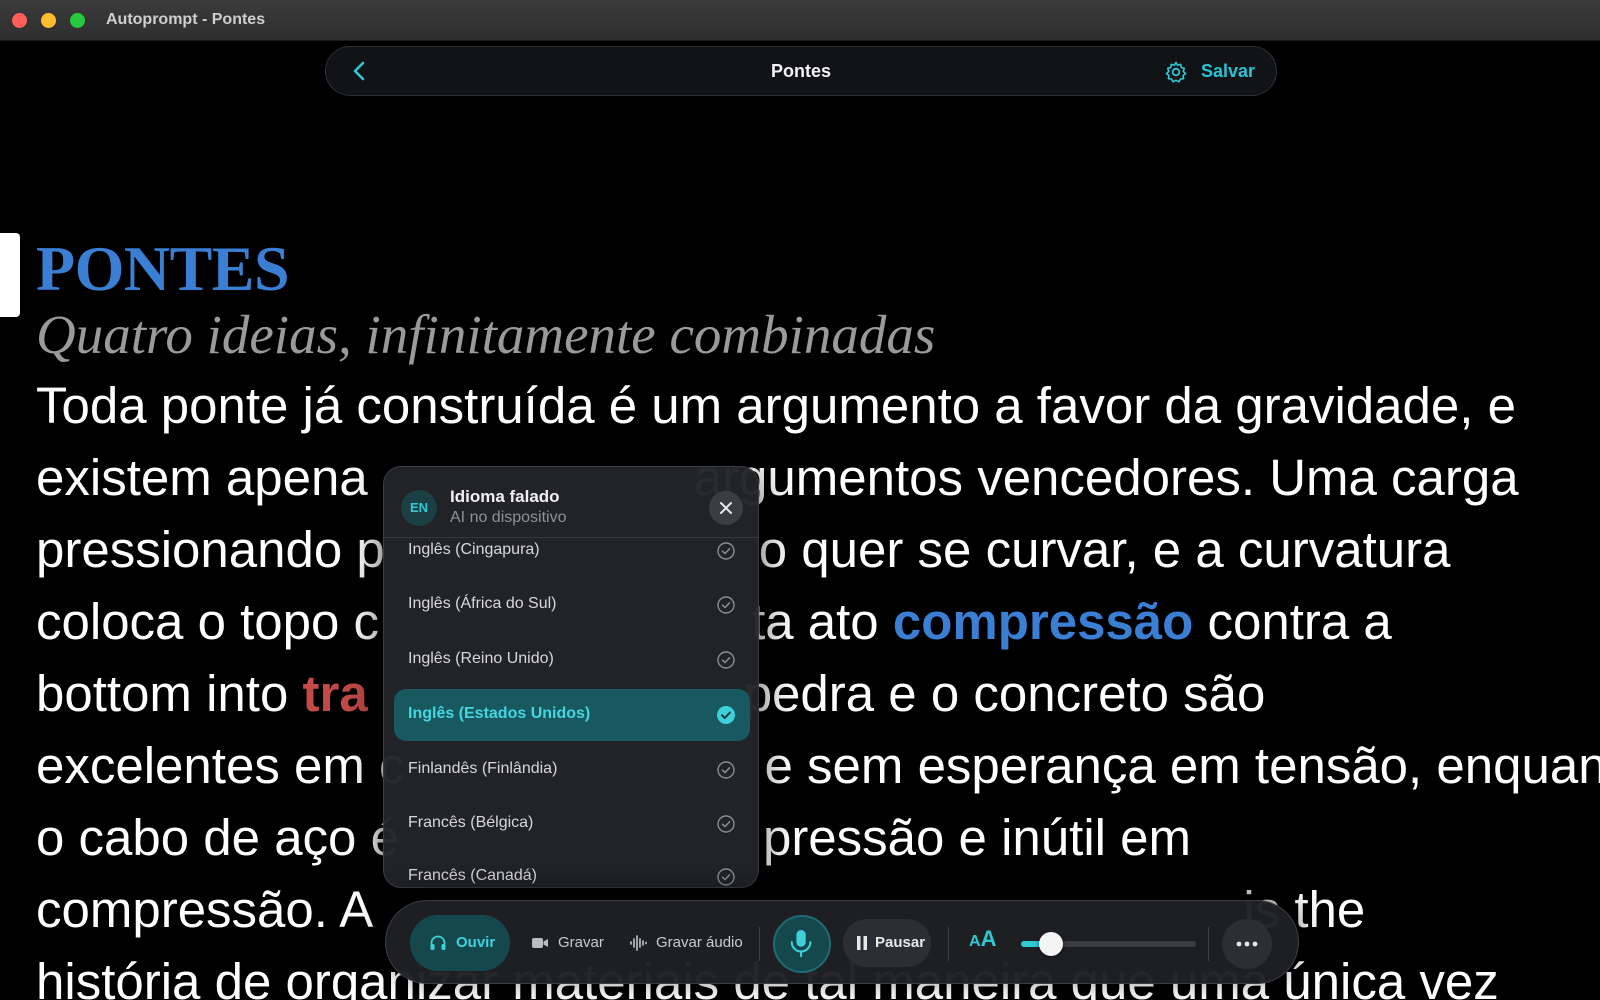 This screenshot has width=1600, height=1000. What do you see at coordinates (572, 770) in the screenshot?
I see `language-option: Finlandês (Finlândia)` at bounding box center [572, 770].